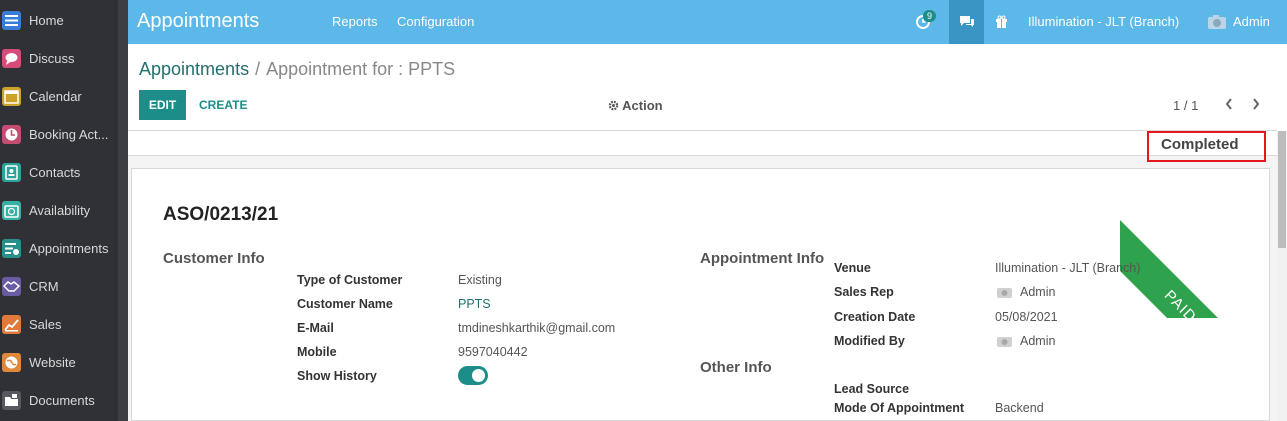 This screenshot has height=421, width=1287. I want to click on sales-chart-icon, so click(11, 324).